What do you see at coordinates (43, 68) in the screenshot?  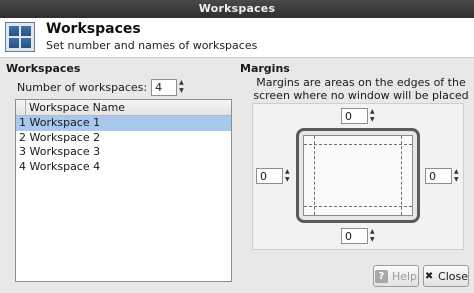 I see `workspaces-section-title: Workspaces` at bounding box center [43, 68].